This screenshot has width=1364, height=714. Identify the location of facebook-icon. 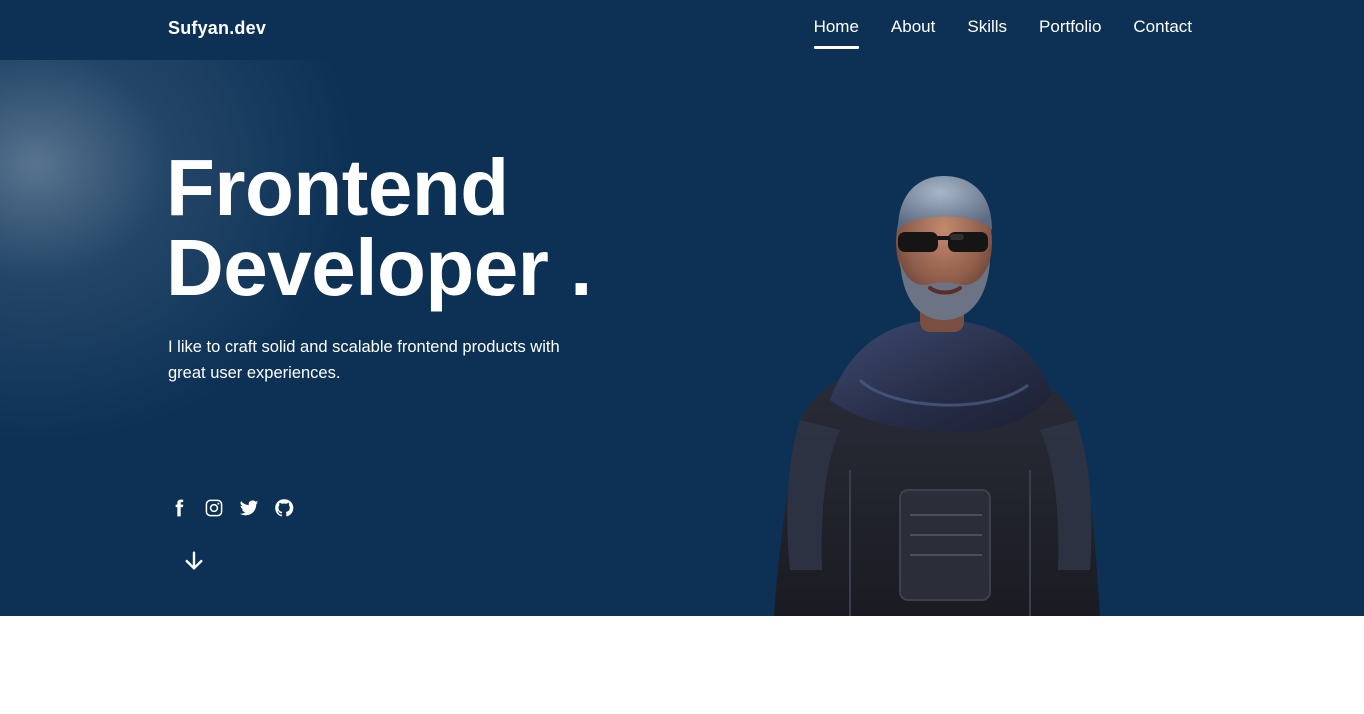
(178, 508).